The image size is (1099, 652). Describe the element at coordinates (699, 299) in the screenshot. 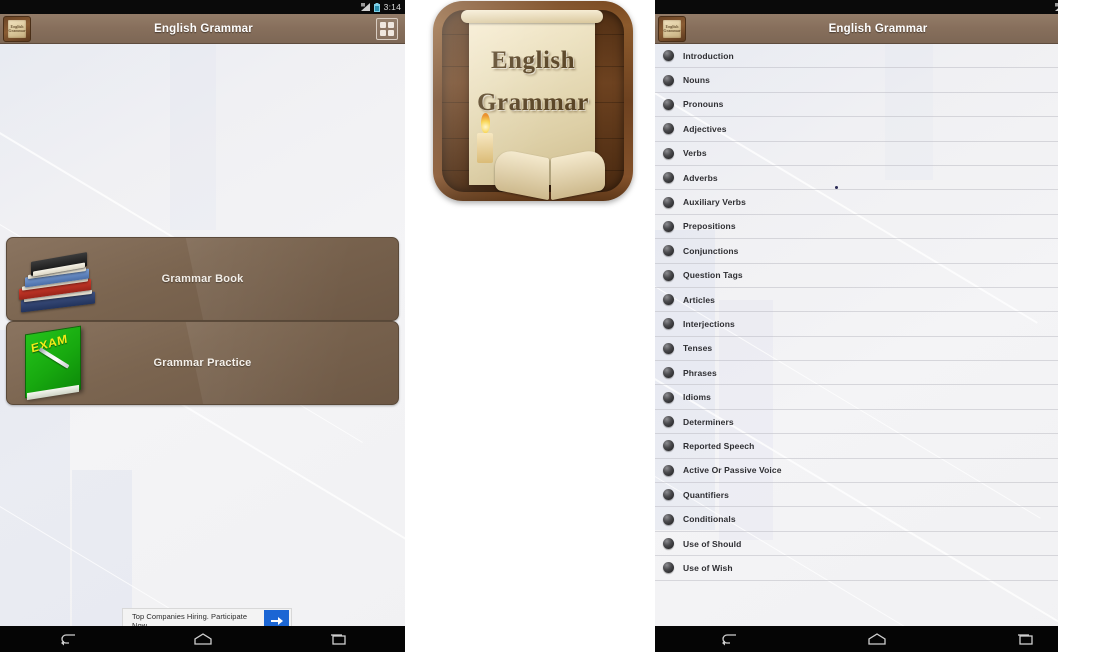

I see `list-item-label: Articles` at that location.